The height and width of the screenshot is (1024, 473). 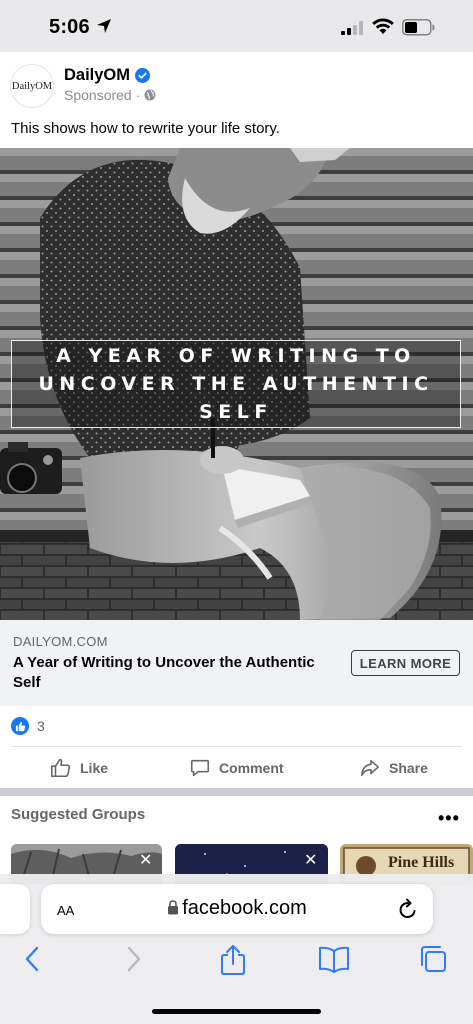 I want to click on page-name: DailyOM, so click(x=97, y=75).